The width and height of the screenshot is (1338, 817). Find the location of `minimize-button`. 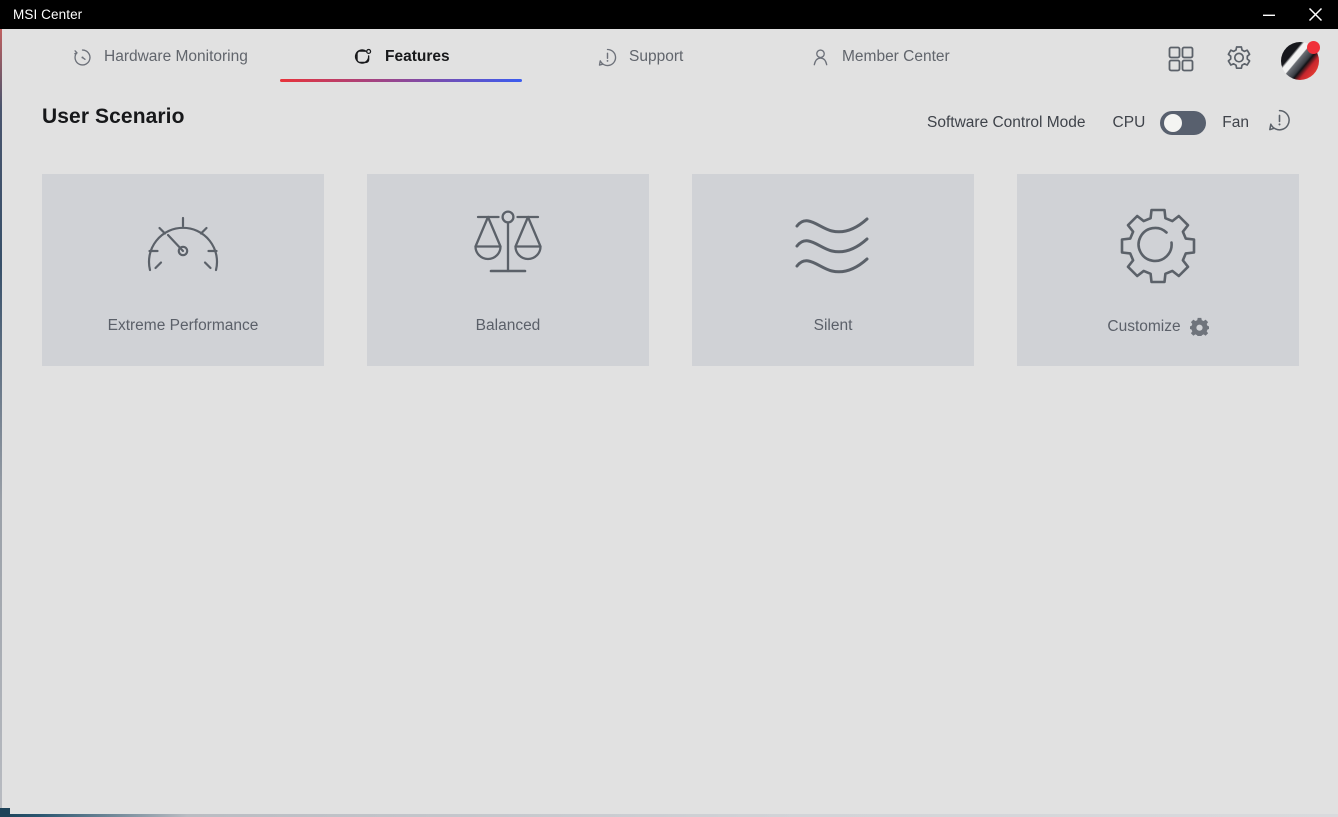

minimize-button is located at coordinates (1269, 14).